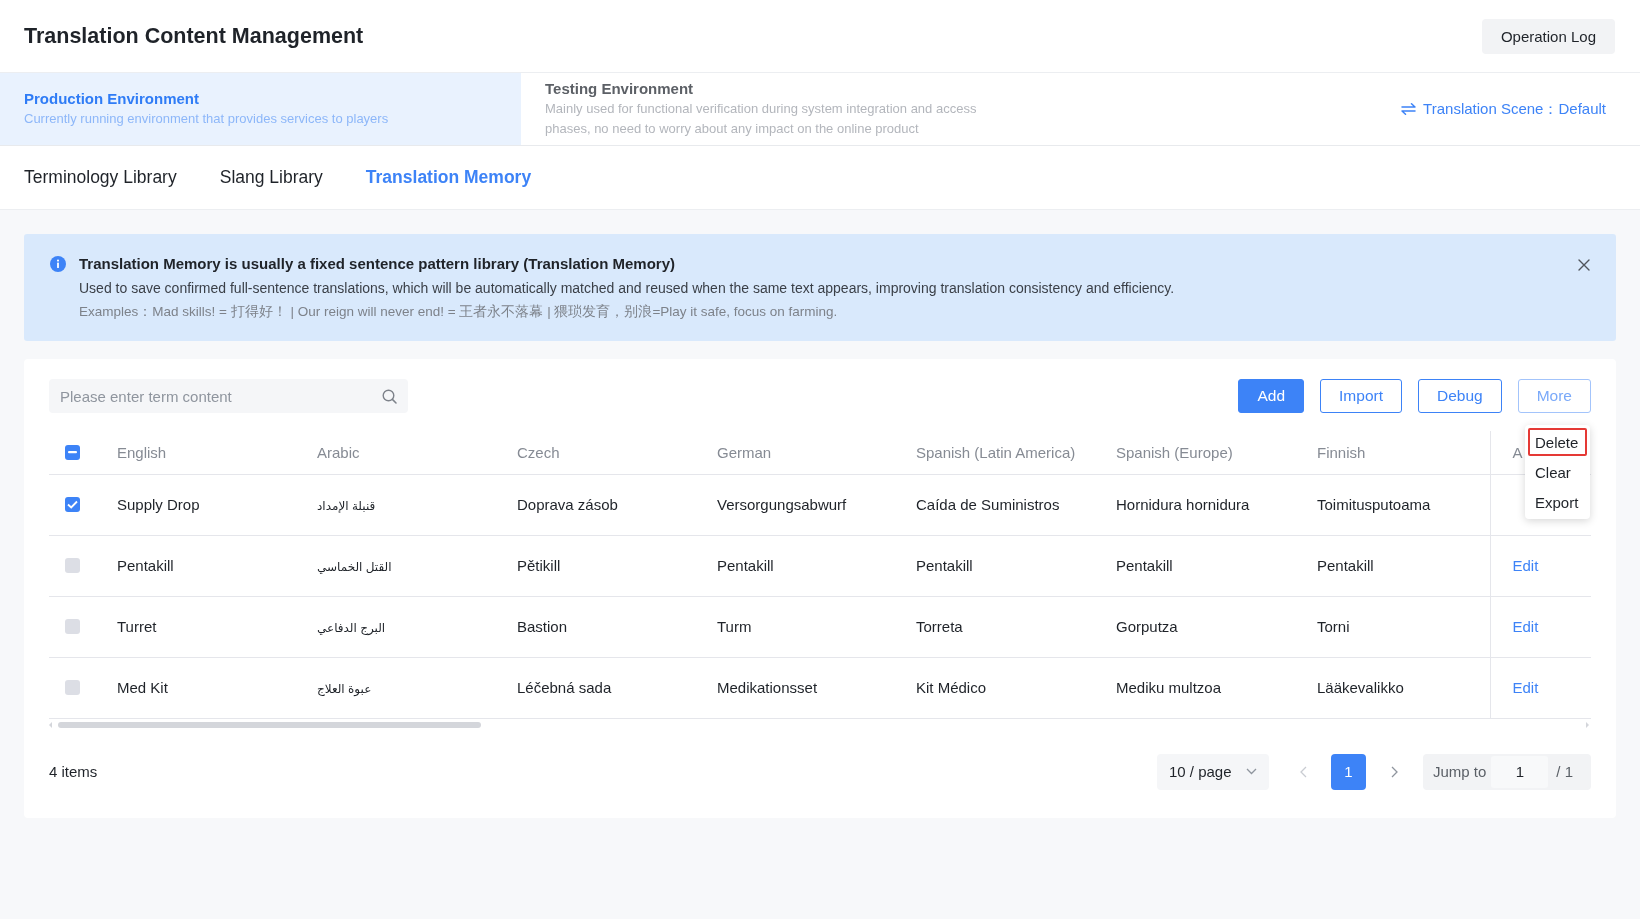 The image size is (1640, 919). What do you see at coordinates (351, 628) in the screenshot?
I see `table-cell: البرج الدفاعي` at bounding box center [351, 628].